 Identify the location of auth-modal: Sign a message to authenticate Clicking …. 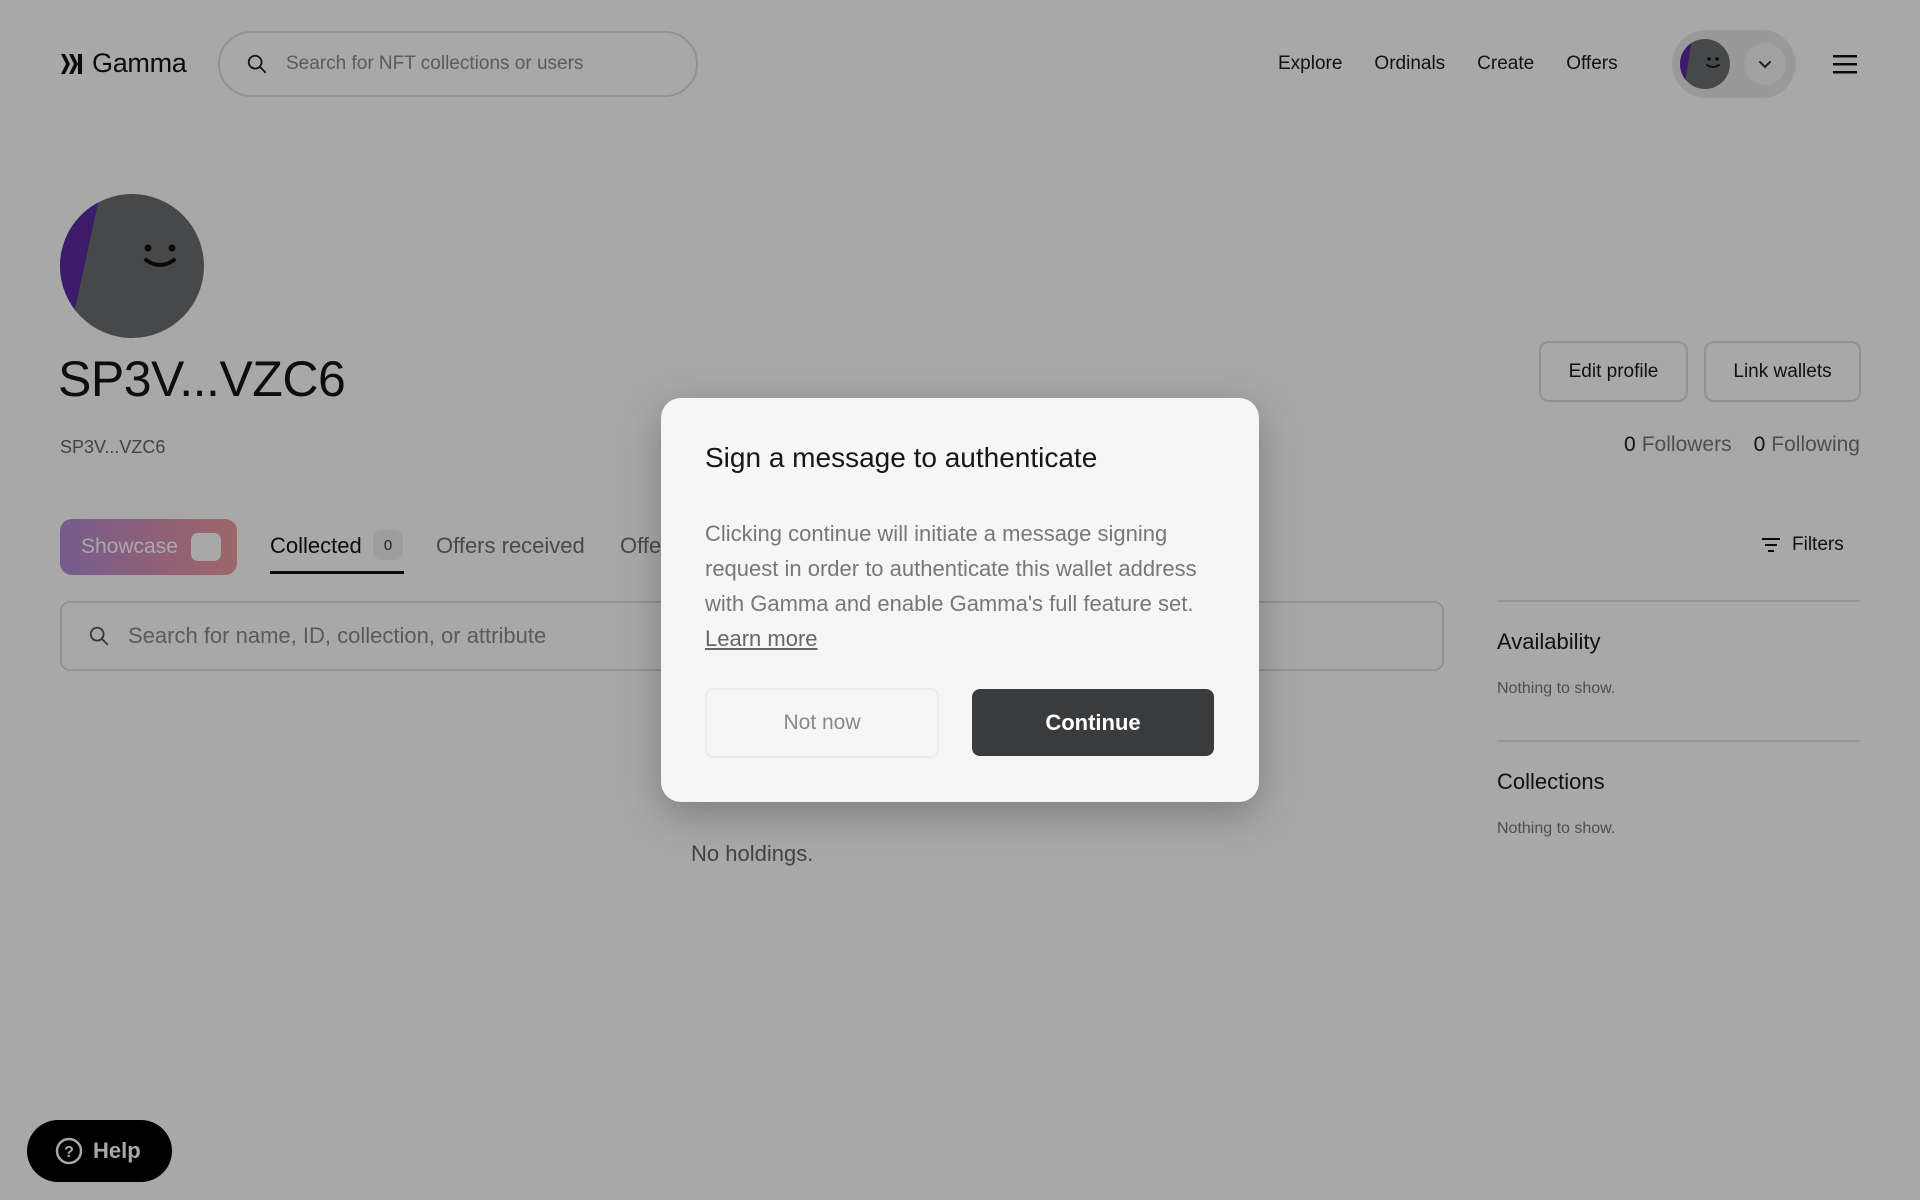
(960, 600).